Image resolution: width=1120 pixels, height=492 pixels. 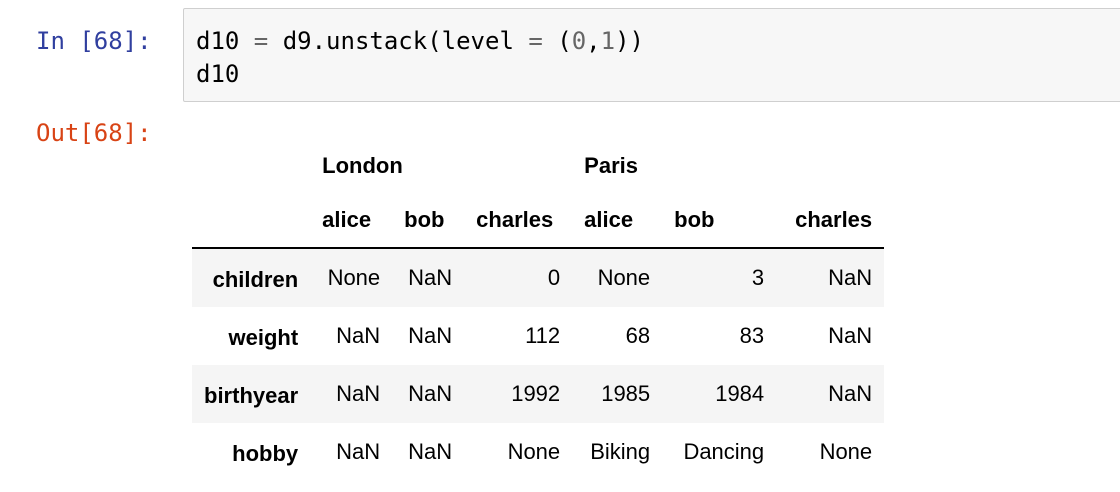 What do you see at coordinates (538, 277) in the screenshot?
I see `table-row: children None NaN 0 None 3 NaN` at bounding box center [538, 277].